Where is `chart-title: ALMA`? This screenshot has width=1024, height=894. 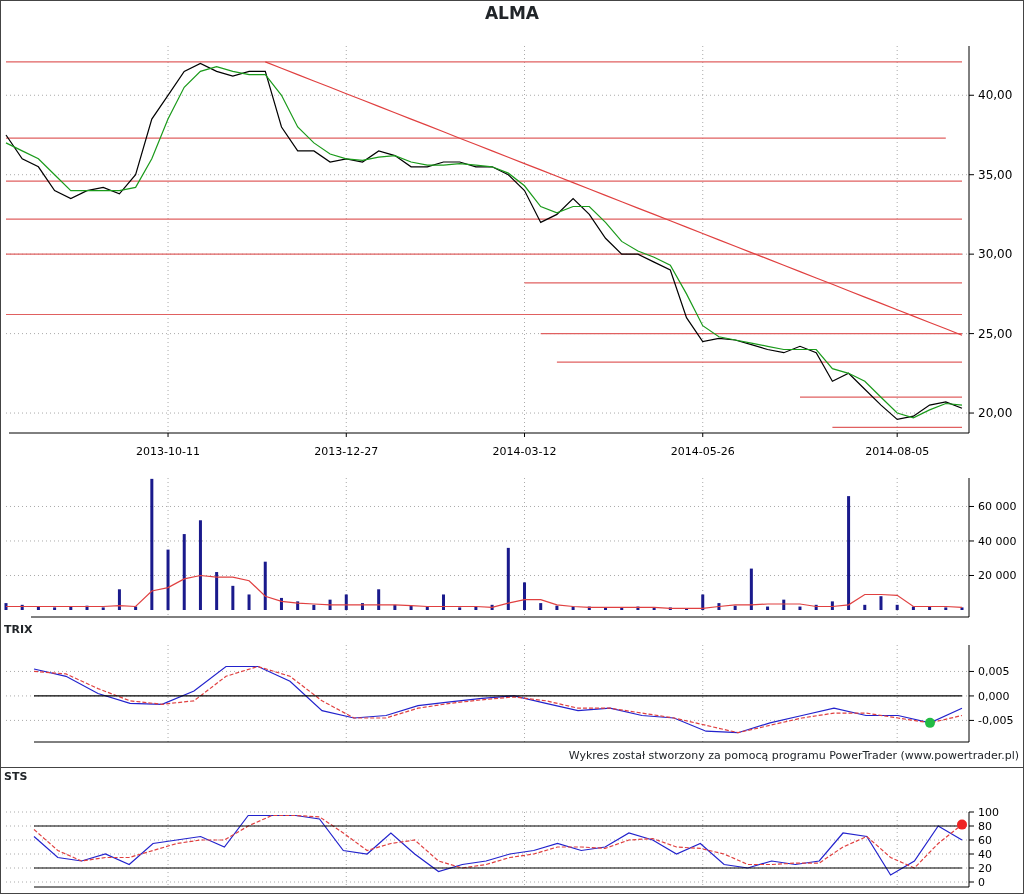 chart-title: ALMA is located at coordinates (512, 13).